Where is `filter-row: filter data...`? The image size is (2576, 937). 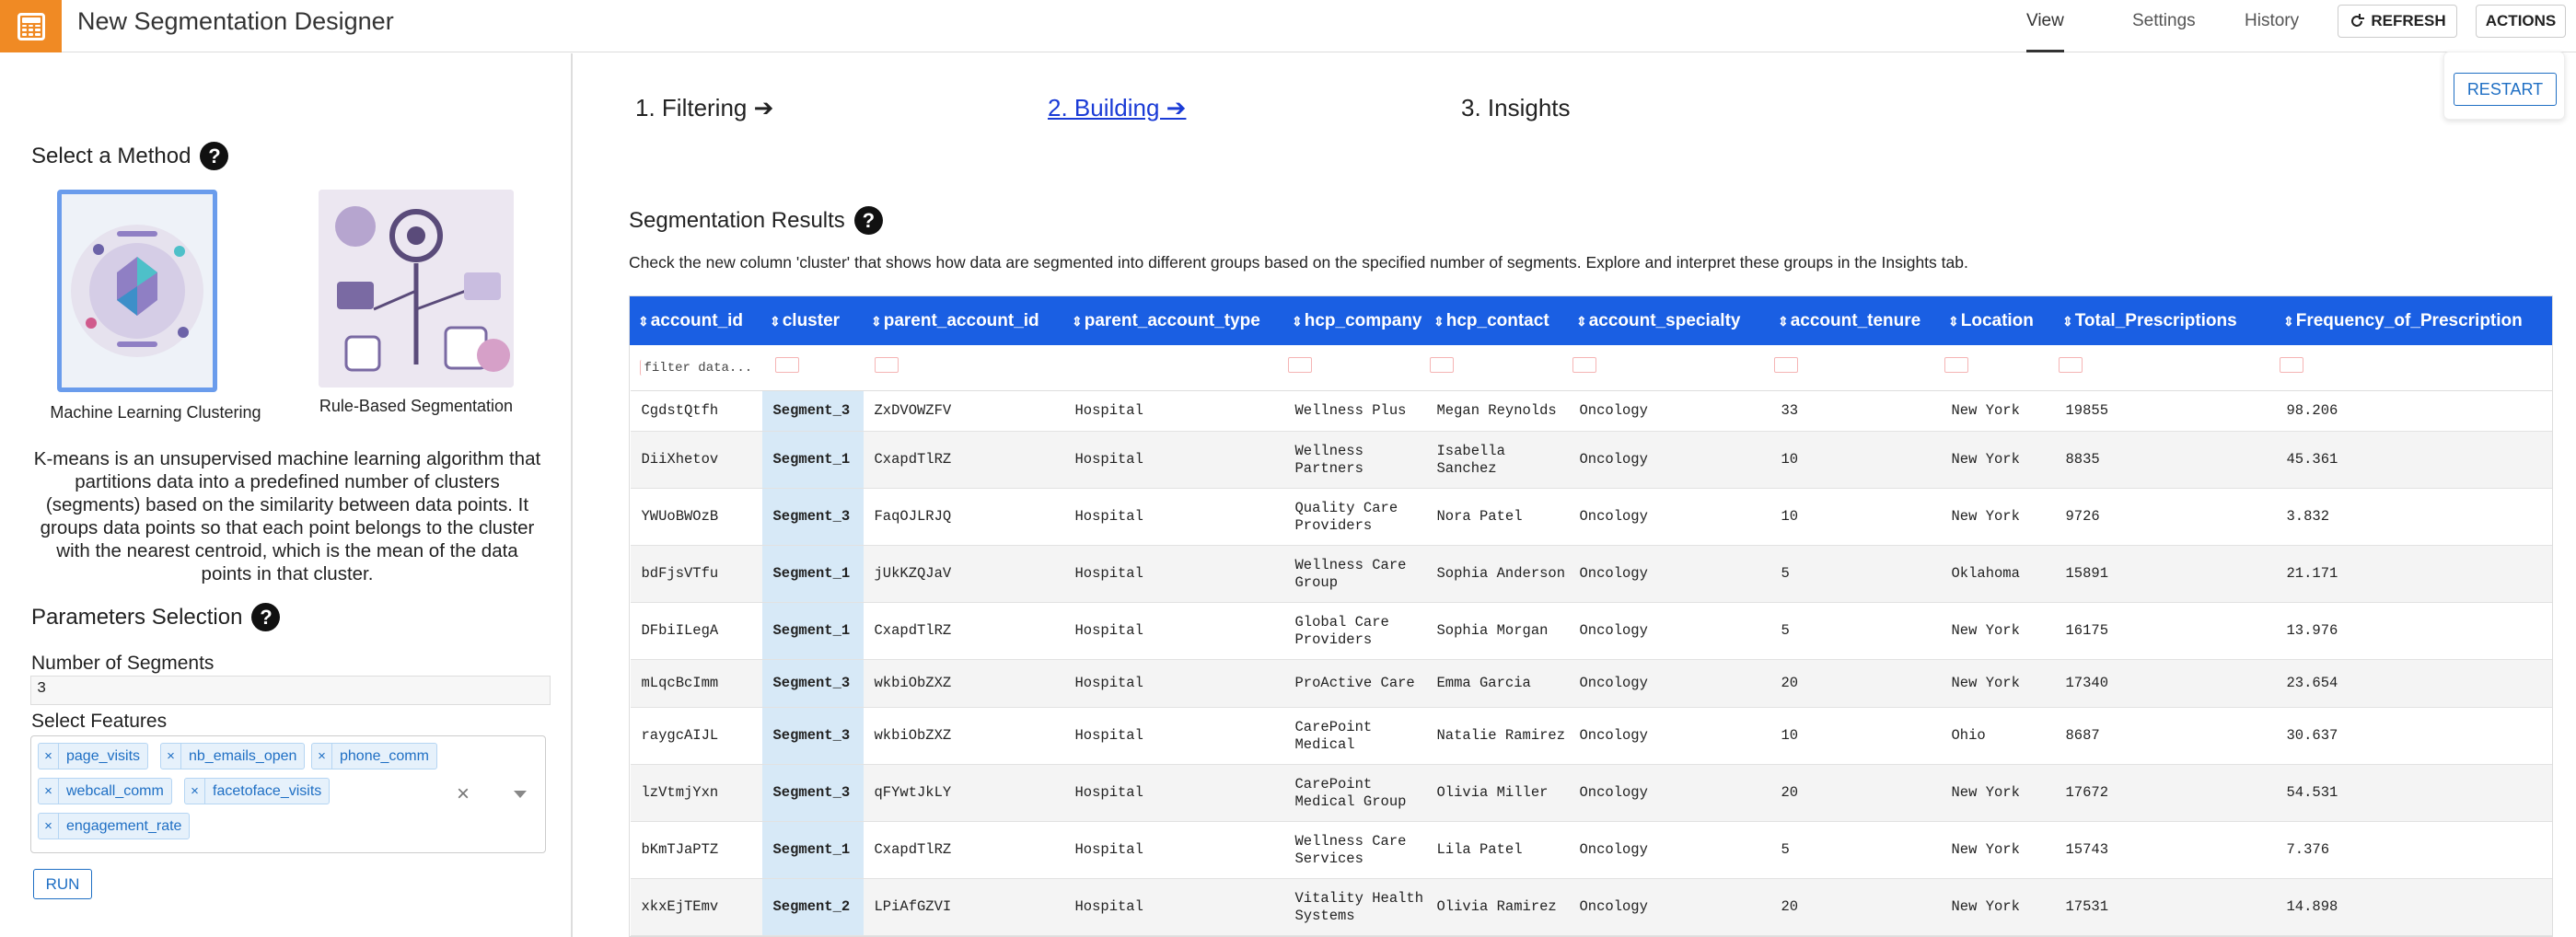 filter-row: filter data... is located at coordinates (1591, 368).